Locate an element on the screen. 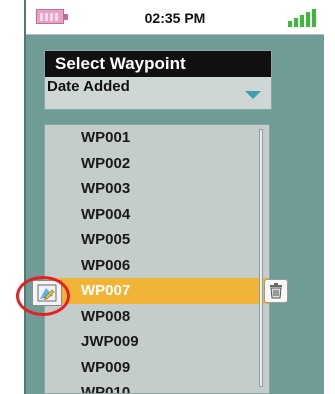  list-item-selected: WP007 is located at coordinates (157, 291).